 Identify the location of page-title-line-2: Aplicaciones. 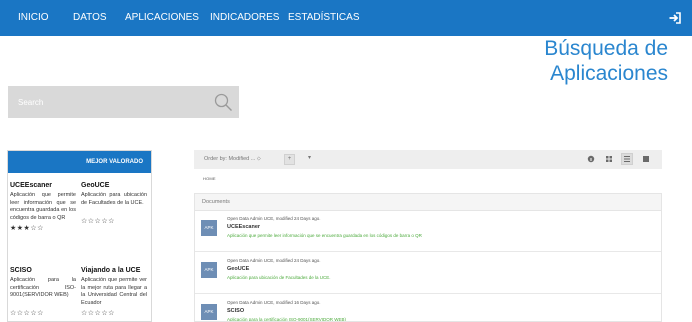
(609, 73).